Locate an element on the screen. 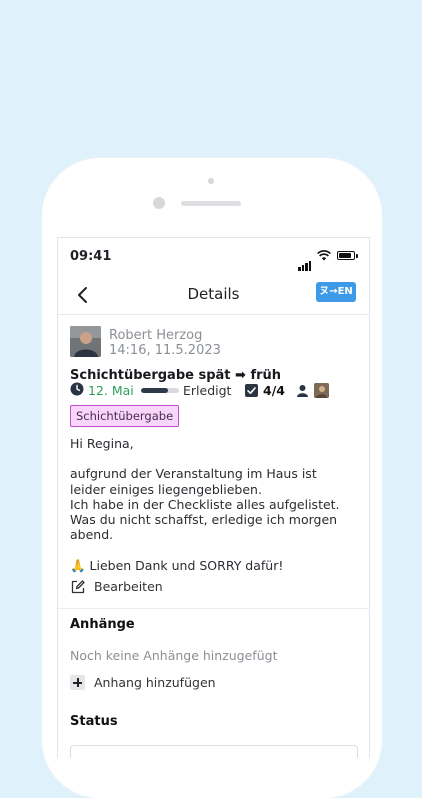  add-attachment-label: Anhang hinzufügen is located at coordinates (155, 682).